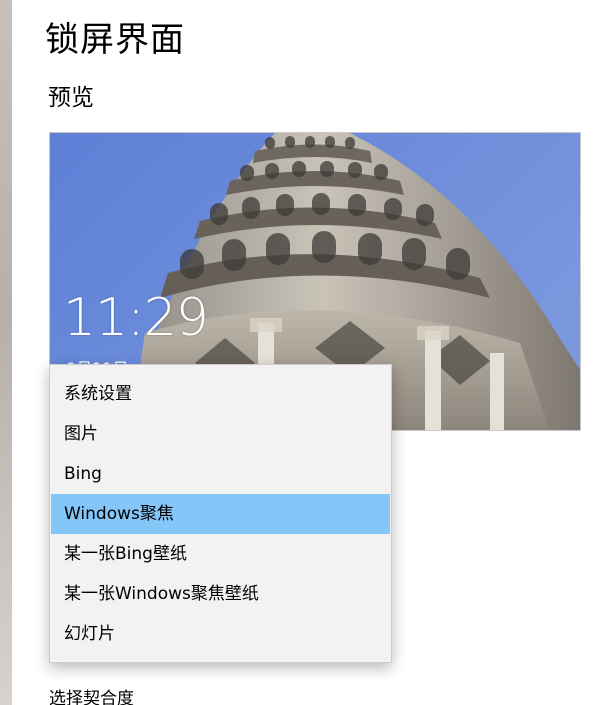 Image resolution: width=614 pixels, height=705 pixels. Describe the element at coordinates (220, 634) in the screenshot. I see `option-slideshow: 幻灯片` at that location.